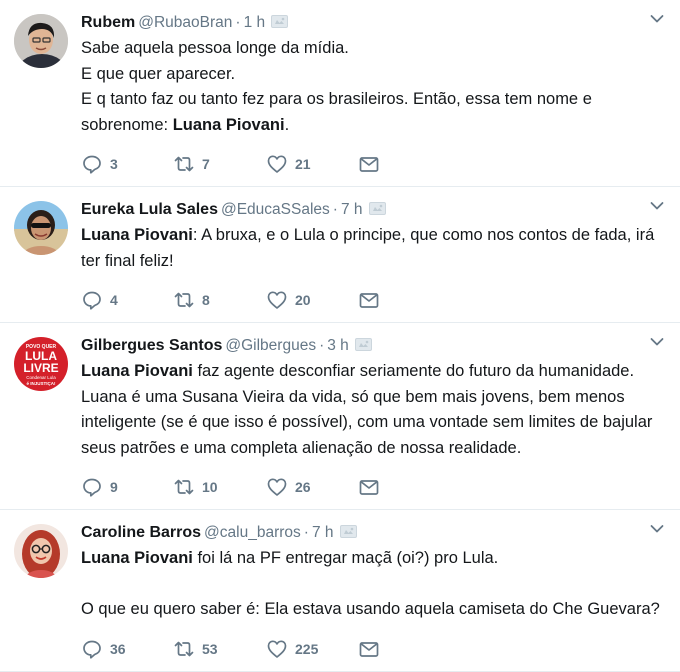 Image resolution: width=680 pixels, height=672 pixels. I want to click on user-handle: @calu_barros, so click(252, 532).